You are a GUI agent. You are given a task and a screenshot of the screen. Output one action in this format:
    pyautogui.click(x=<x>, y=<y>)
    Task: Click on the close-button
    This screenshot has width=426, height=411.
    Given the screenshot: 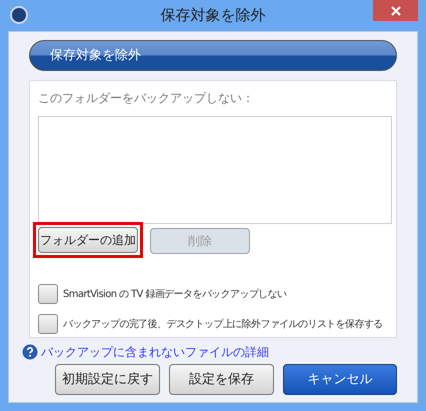 What is the action you would take?
    pyautogui.click(x=395, y=10)
    